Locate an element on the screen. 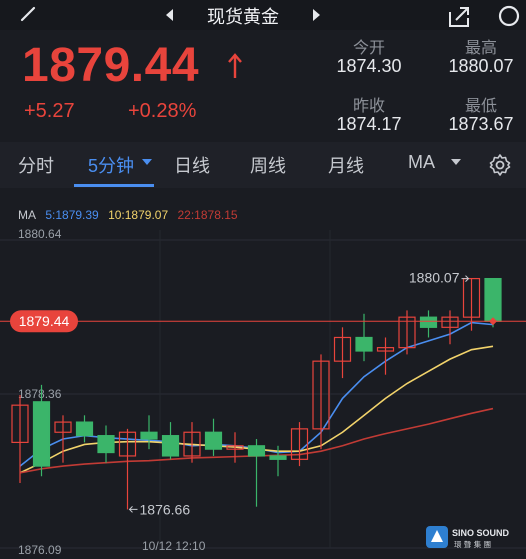 This screenshot has width=526, height=559. watermark-brand: SINO SOUND is located at coordinates (481, 533).